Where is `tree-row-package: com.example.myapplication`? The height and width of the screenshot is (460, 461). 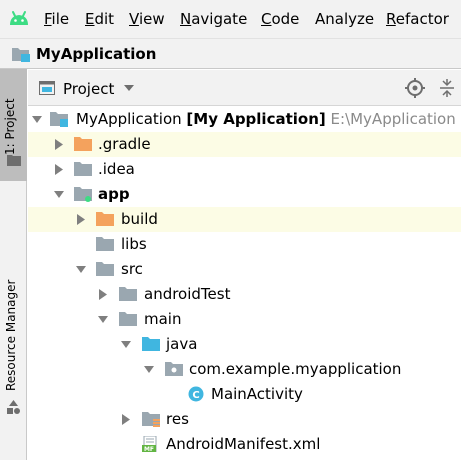 tree-row-package: com.example.myapplication is located at coordinates (244, 369).